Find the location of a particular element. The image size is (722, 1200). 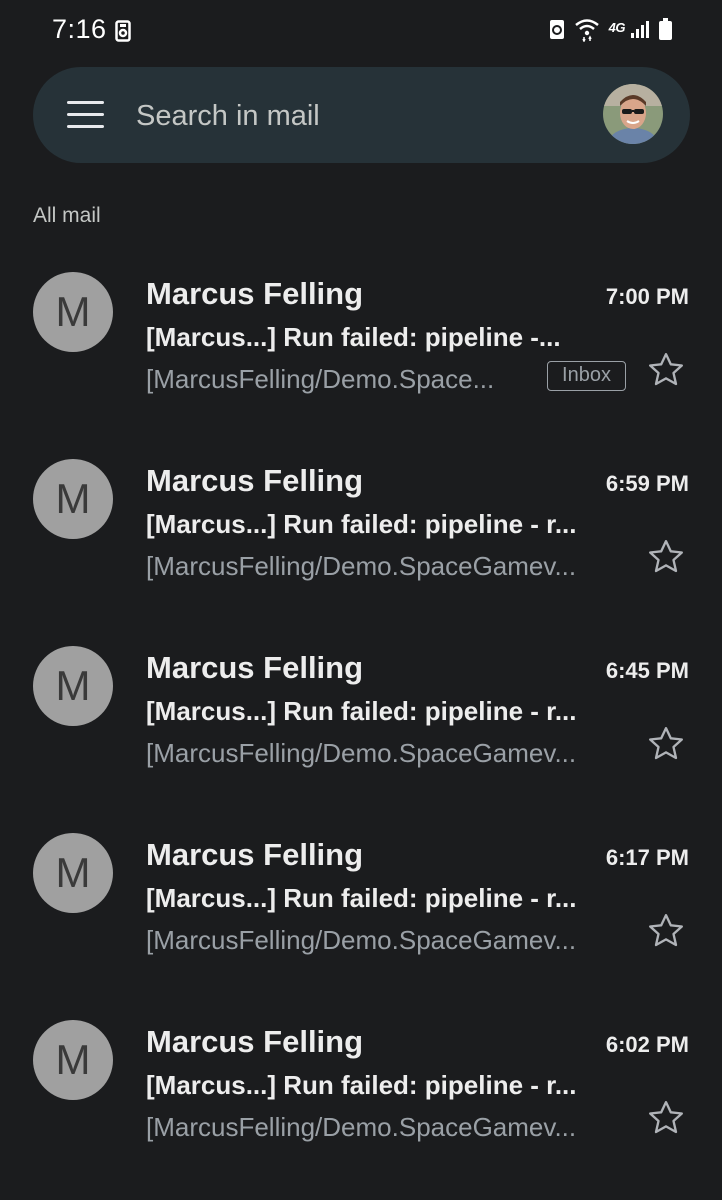

email-time: 6:59 PM is located at coordinates (647, 483).